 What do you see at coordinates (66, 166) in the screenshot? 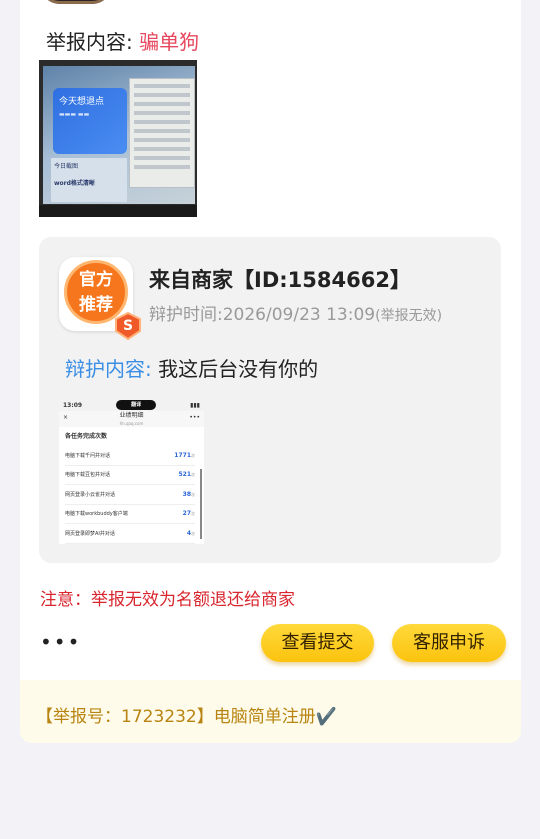
I see `screenshot-line-1: 今日截图` at bounding box center [66, 166].